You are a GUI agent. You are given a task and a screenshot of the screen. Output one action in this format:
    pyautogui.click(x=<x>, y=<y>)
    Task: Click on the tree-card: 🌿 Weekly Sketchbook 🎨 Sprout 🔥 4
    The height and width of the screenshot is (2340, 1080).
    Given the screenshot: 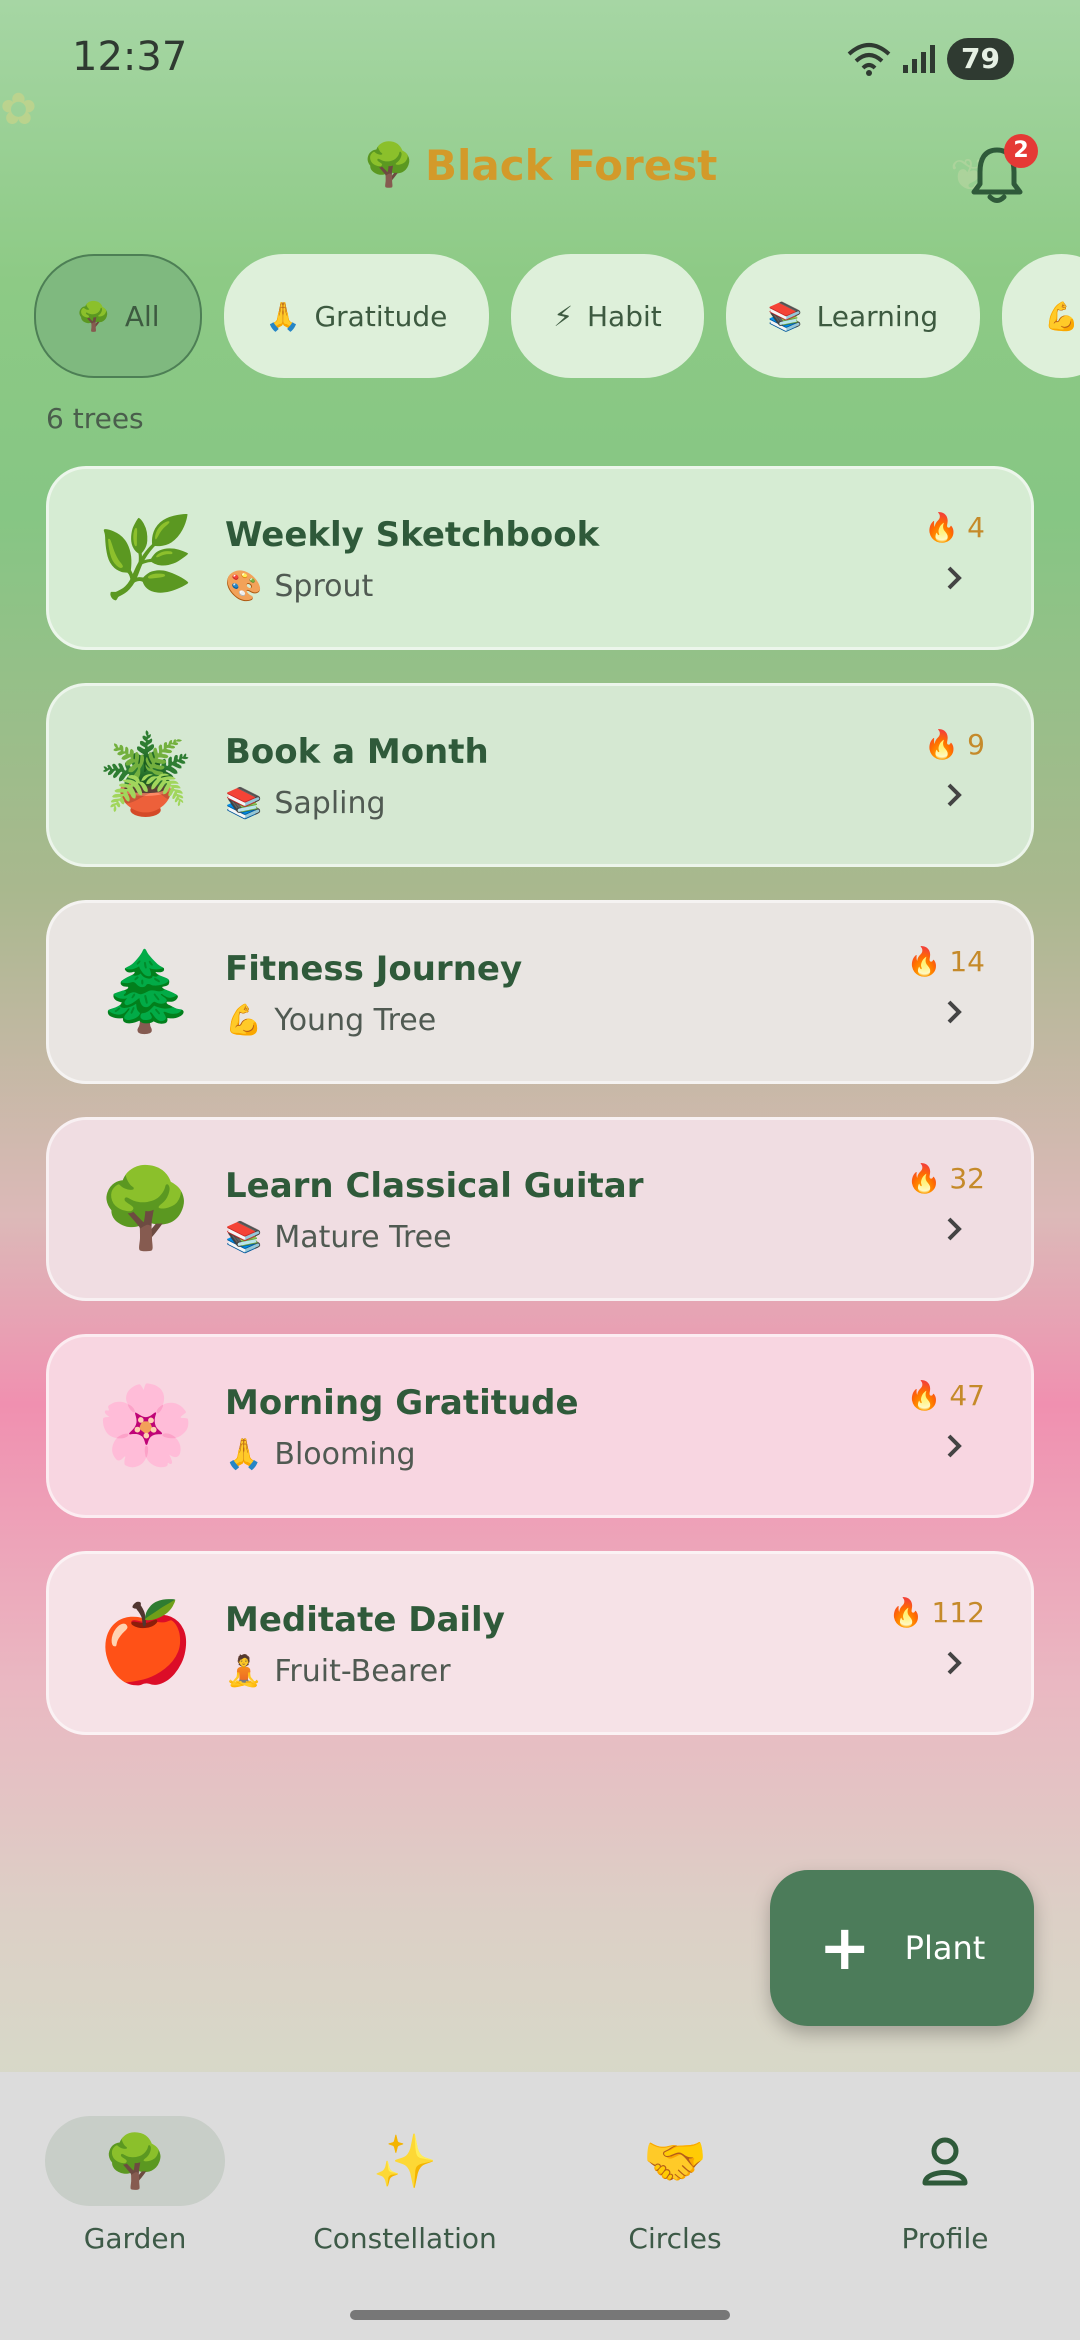 What is the action you would take?
    pyautogui.click(x=540, y=558)
    